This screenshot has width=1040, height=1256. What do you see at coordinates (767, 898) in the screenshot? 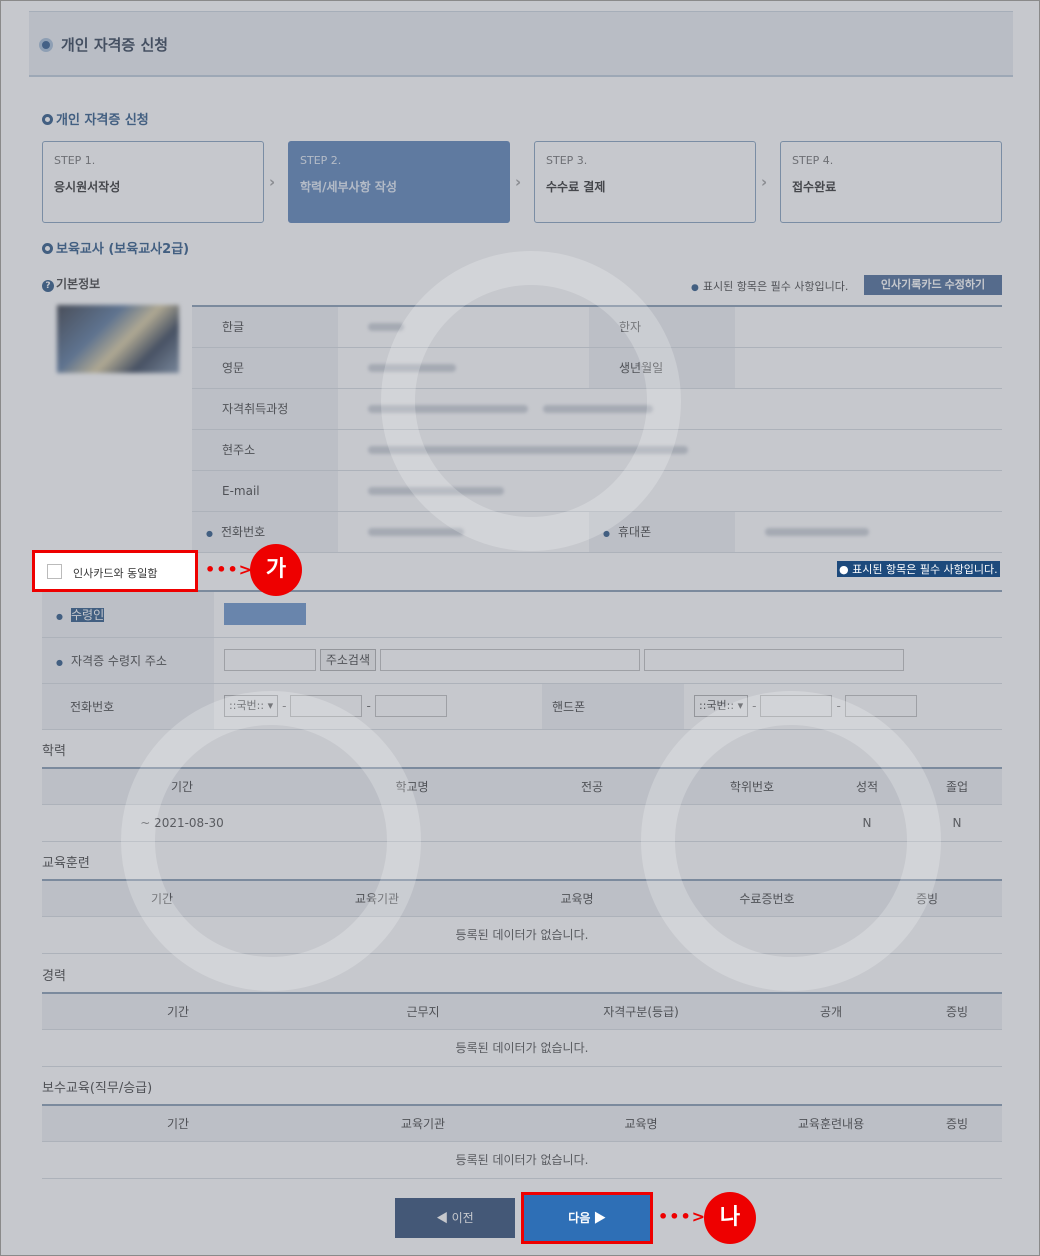
I see `col-header: 수료증번호` at bounding box center [767, 898].